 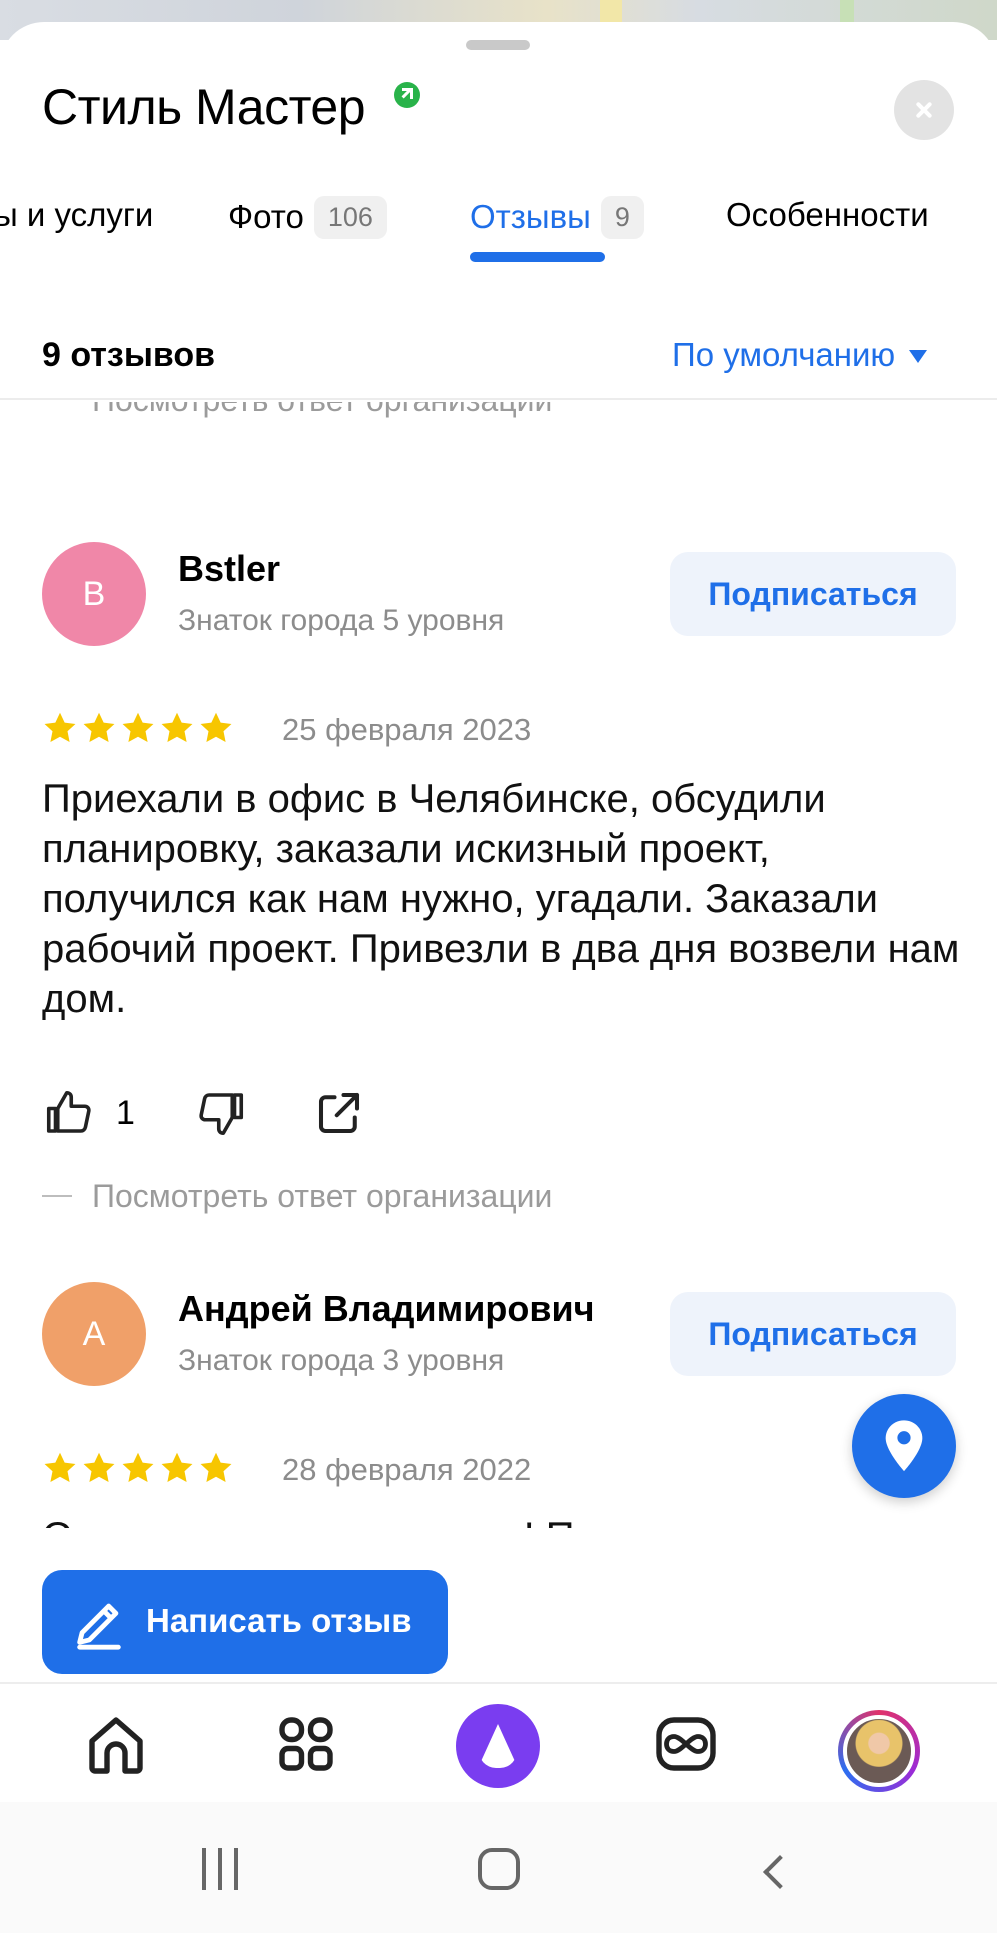 I want to click on tab-features: Особенности, so click(x=827, y=215).